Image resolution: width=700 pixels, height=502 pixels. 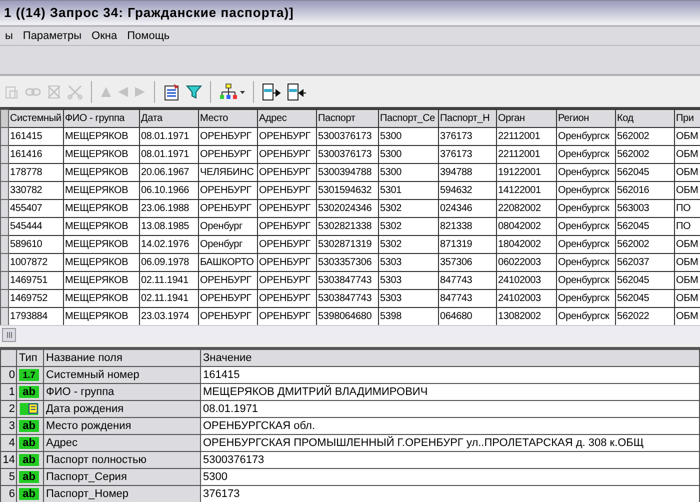 I want to click on field-value: 161415, so click(x=450, y=375).